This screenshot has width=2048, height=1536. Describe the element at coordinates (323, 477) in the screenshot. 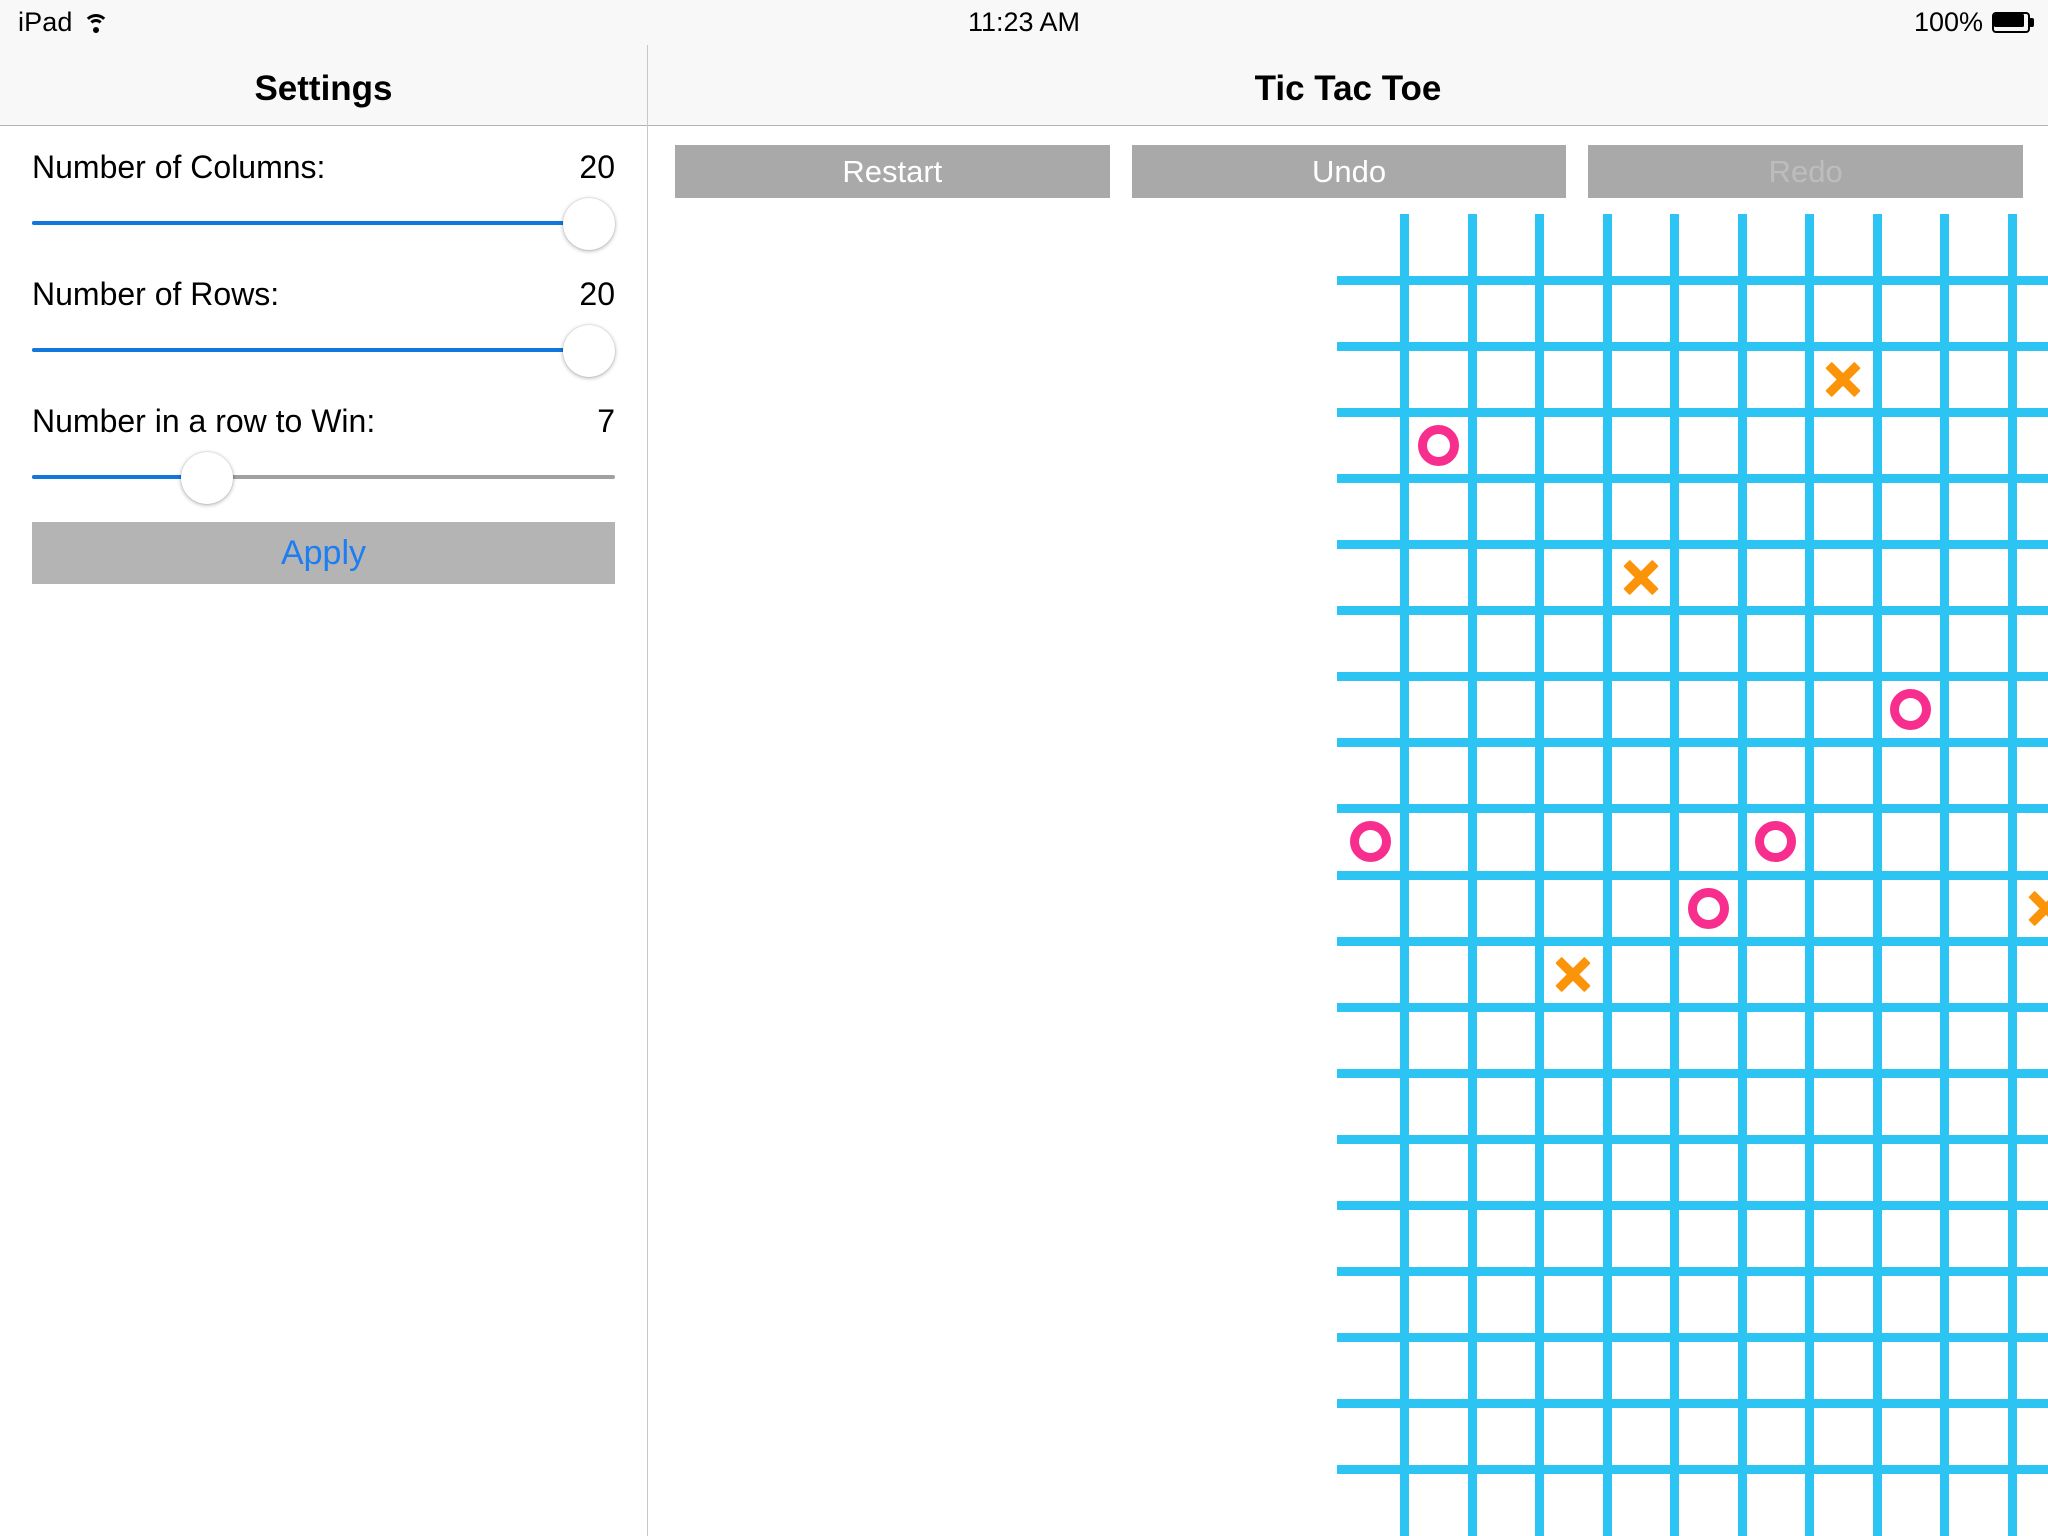

I see `win-length-slider` at that location.